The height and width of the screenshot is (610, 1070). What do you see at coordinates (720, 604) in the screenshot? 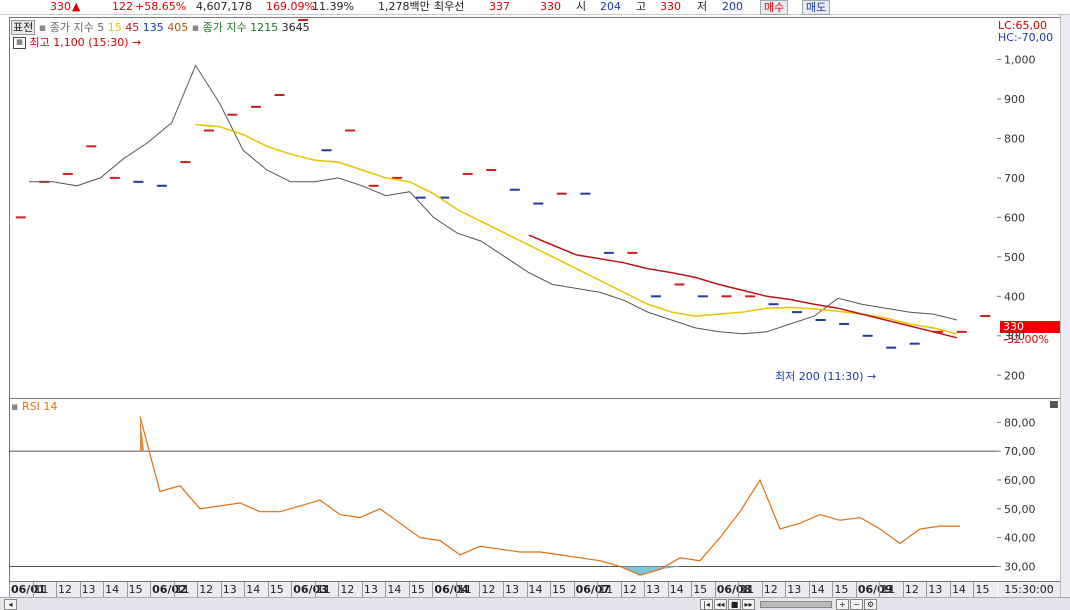
I see `prev-page-icon: ◂◂` at bounding box center [720, 604].